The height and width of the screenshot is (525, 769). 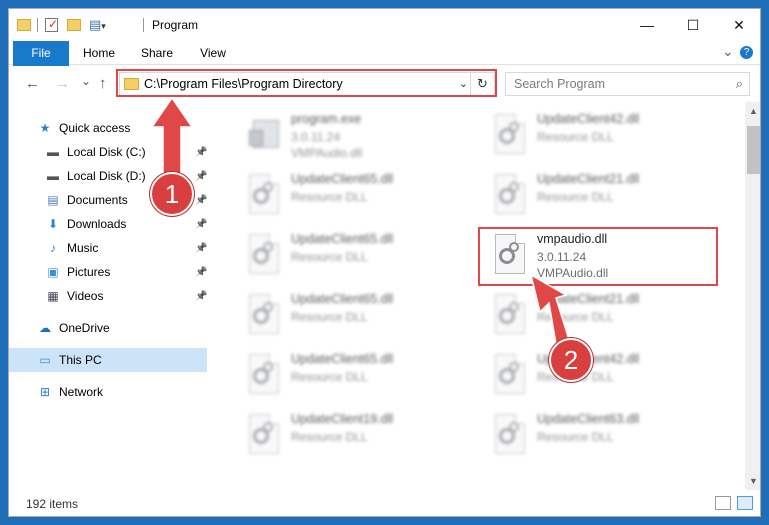 What do you see at coordinates (62, 83) in the screenshot?
I see `forward-button: →` at bounding box center [62, 83].